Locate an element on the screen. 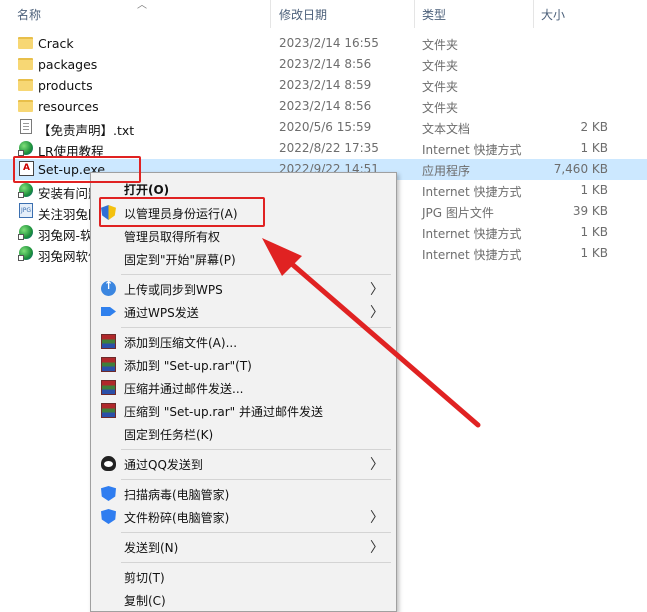 The height and width of the screenshot is (612, 647). annotation-arrow-icon is located at coordinates (371, 333).